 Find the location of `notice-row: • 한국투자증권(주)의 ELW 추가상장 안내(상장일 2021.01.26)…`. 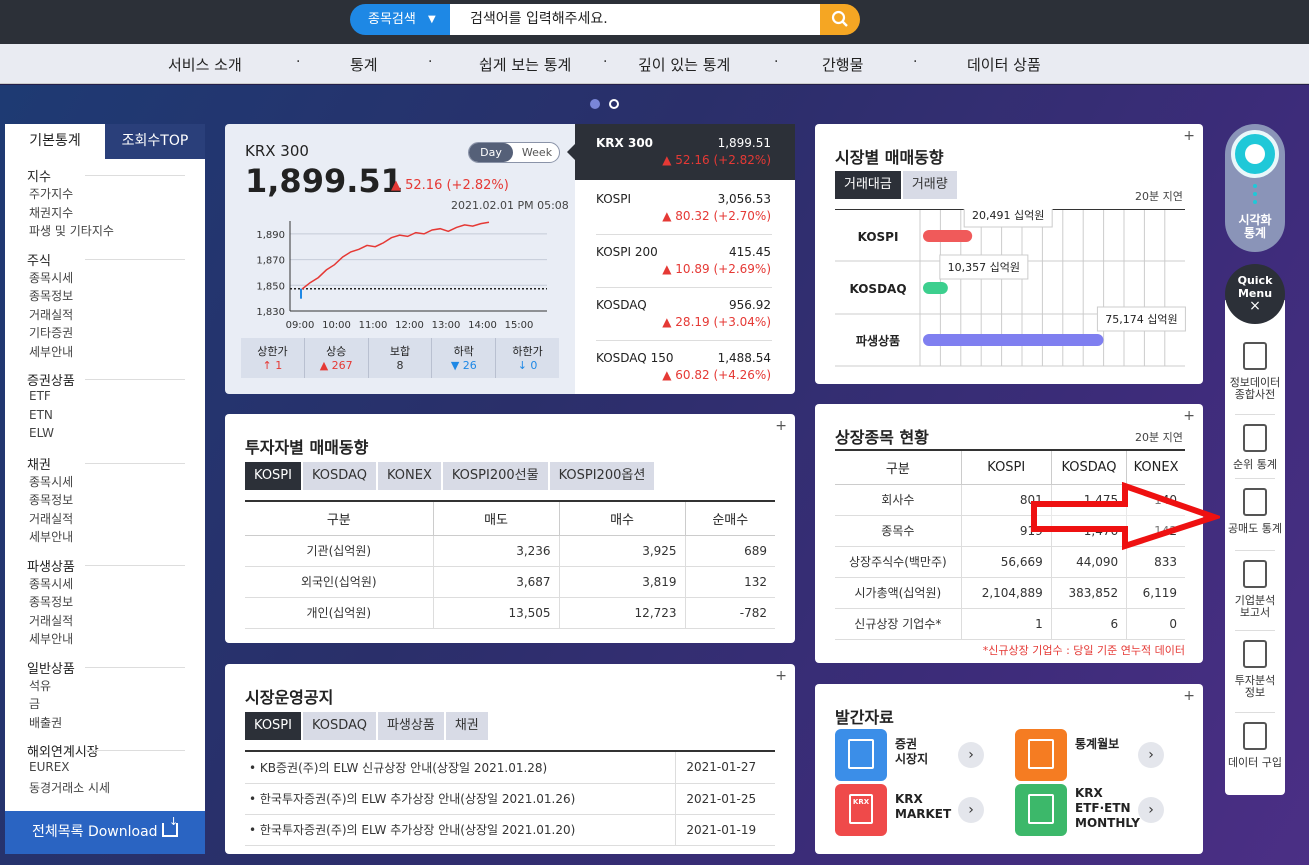

notice-row: • 한국투자증권(주)의 ELW 추가상장 안내(상장일 2021.01.26)… is located at coordinates (510, 799).